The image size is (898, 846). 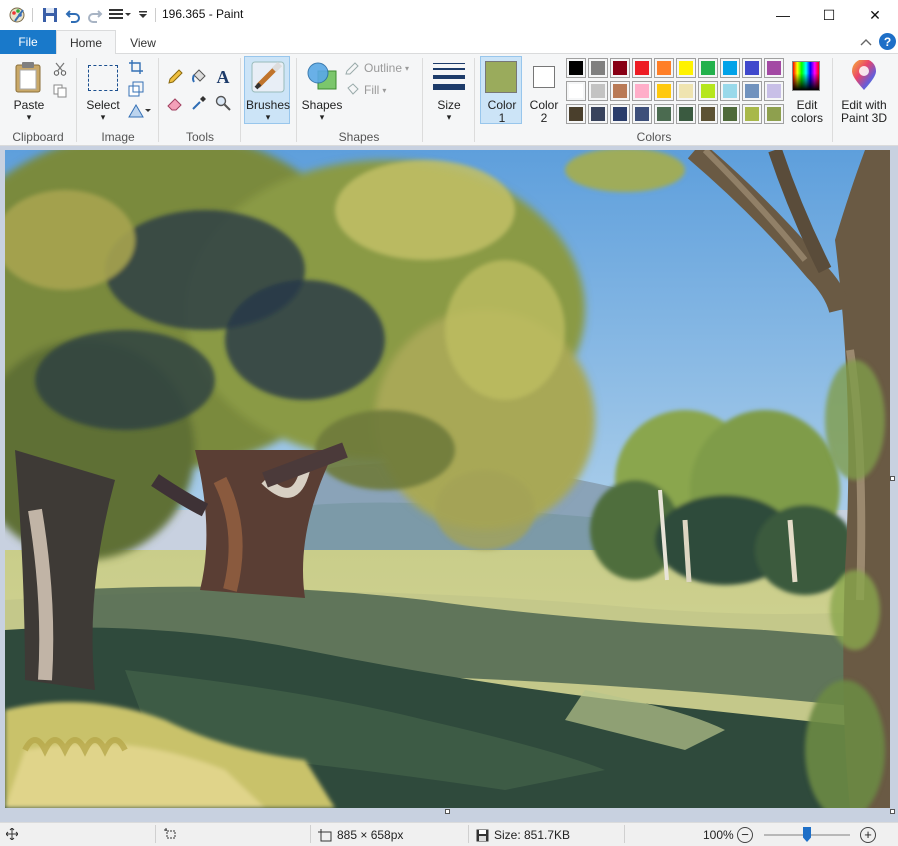 What do you see at coordinates (175, 77) in the screenshot?
I see `pencil-icon` at bounding box center [175, 77].